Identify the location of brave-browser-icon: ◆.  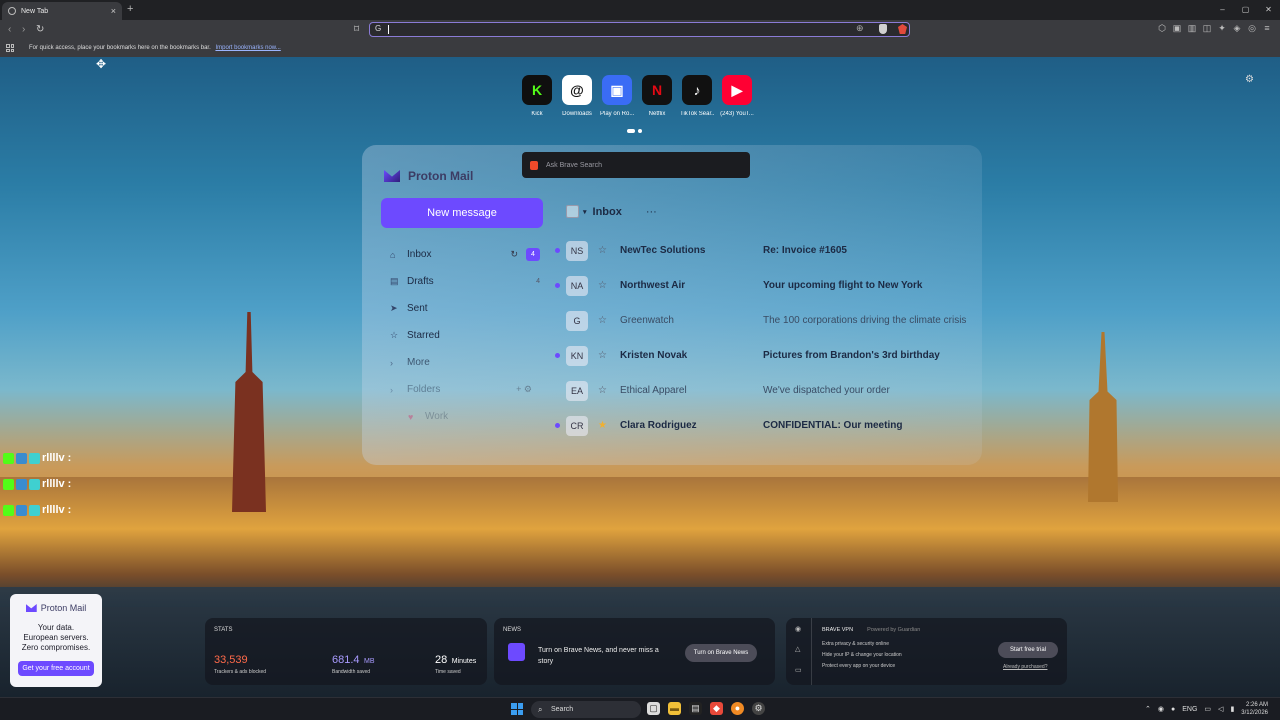
(716, 708).